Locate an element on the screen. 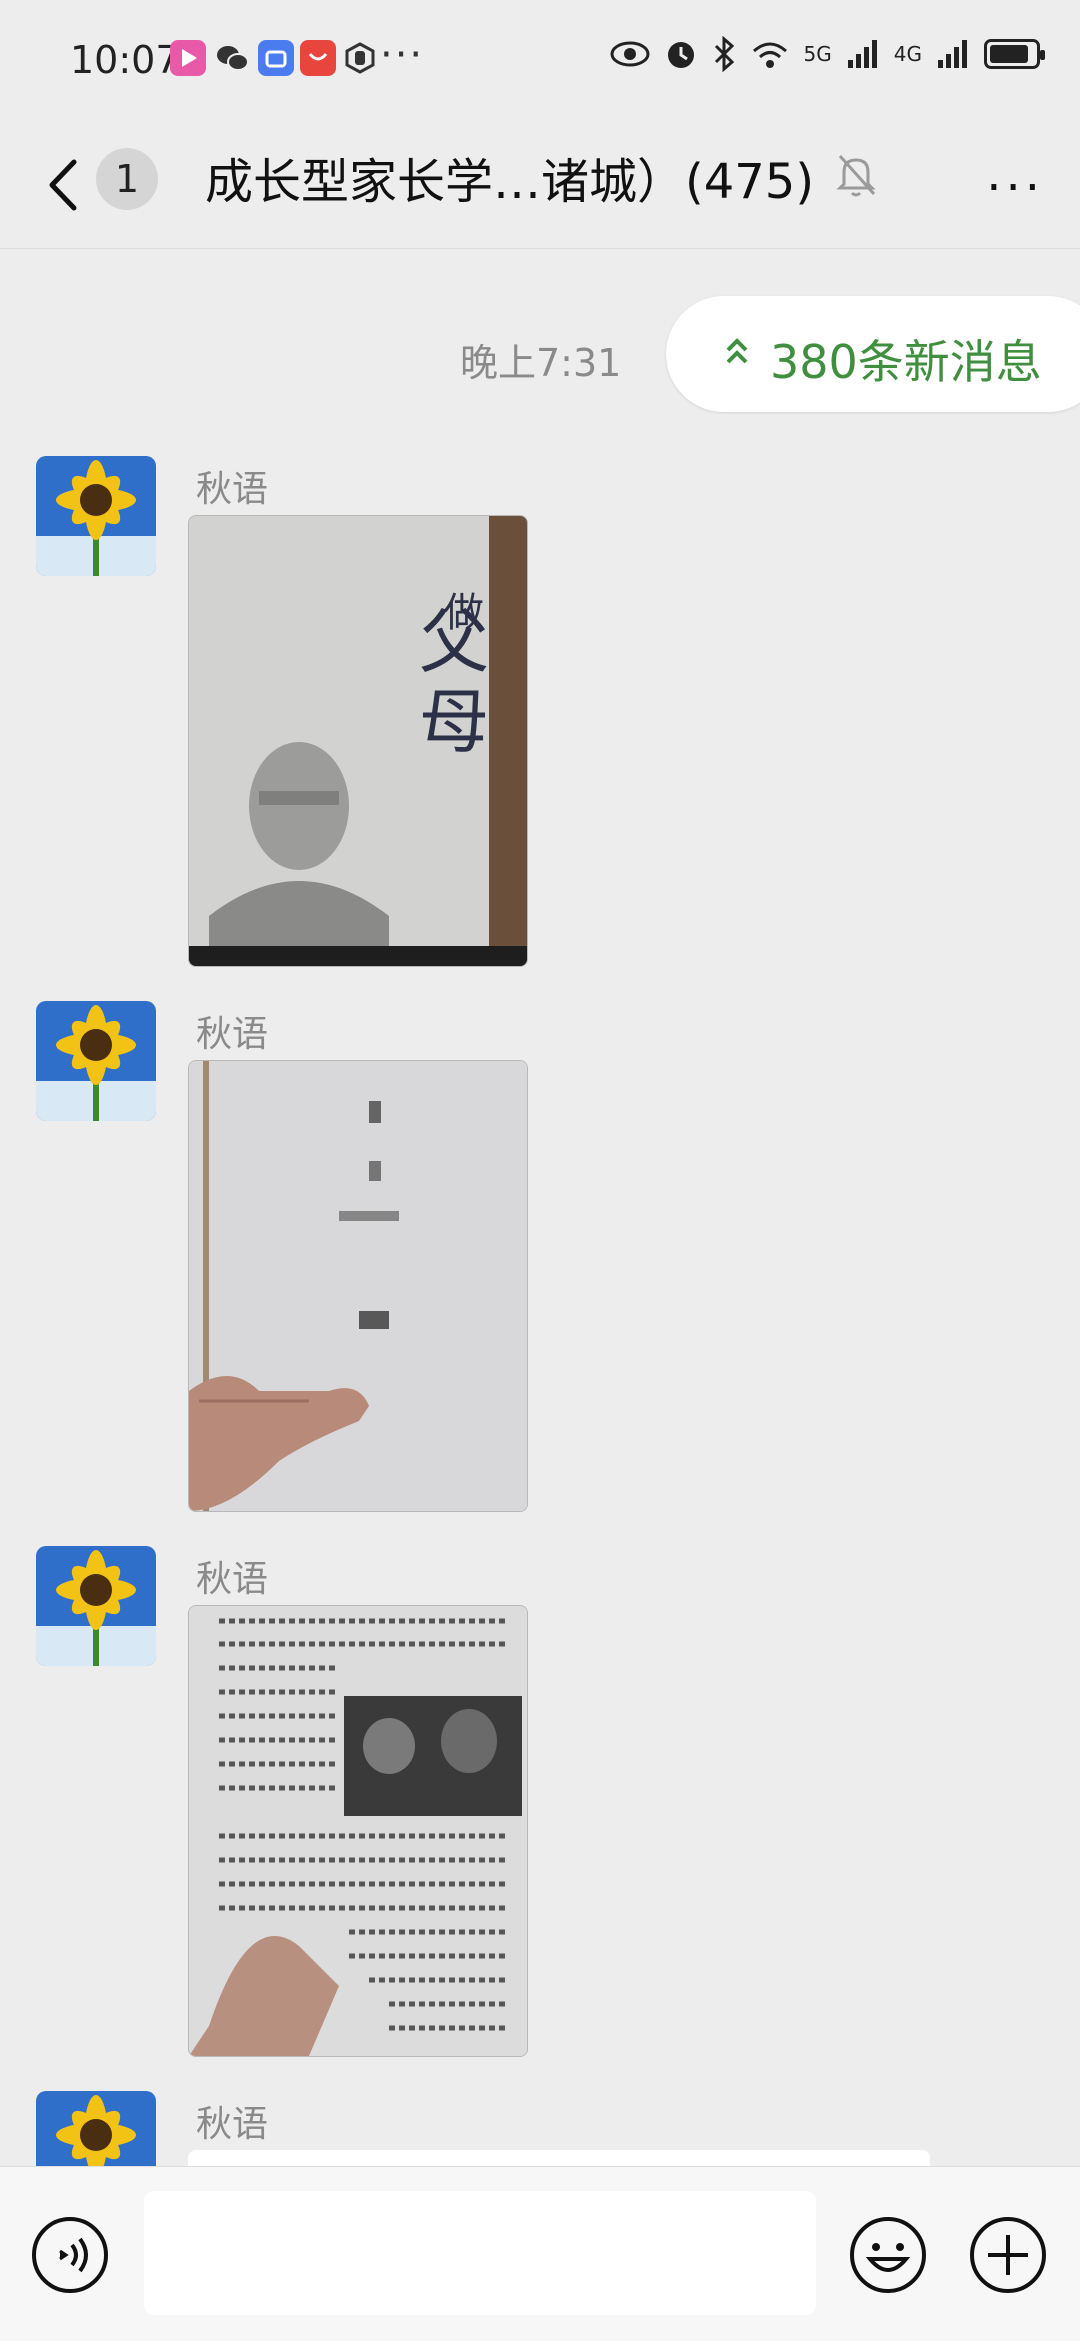 The width and height of the screenshot is (1080, 2341). signal-4g-icon is located at coordinates (952, 54).